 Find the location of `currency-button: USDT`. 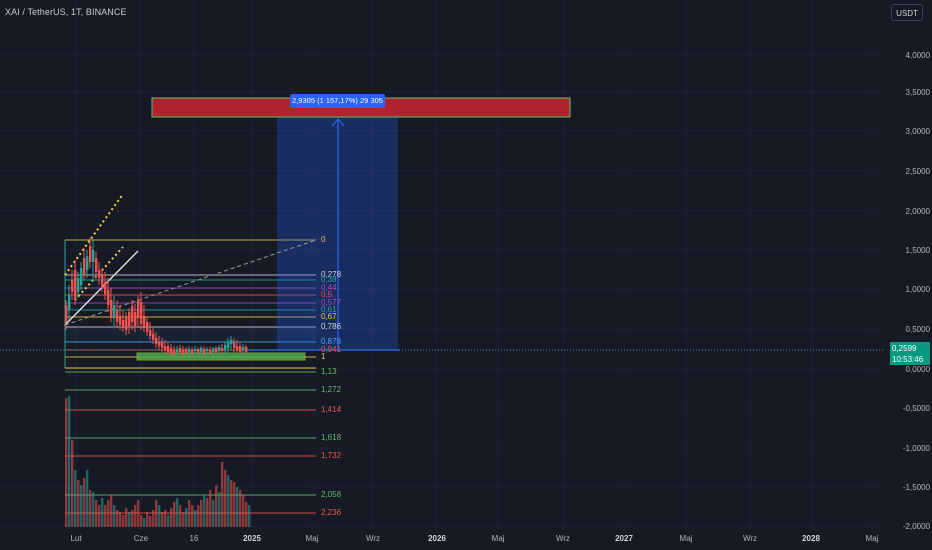

currency-button: USDT is located at coordinates (907, 12).